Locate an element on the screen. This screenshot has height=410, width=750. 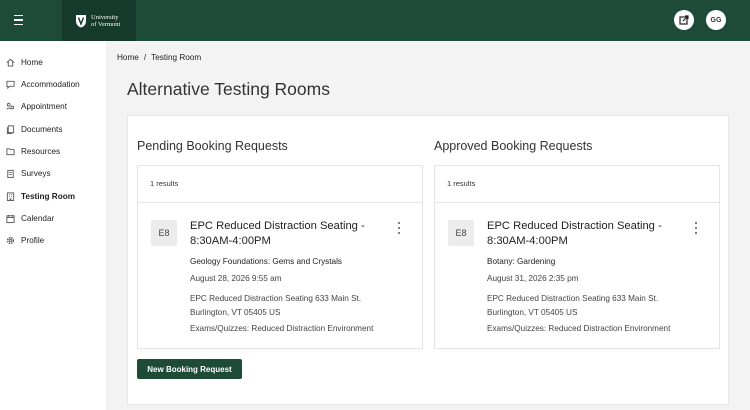
top-bar: University of Vermont GG is located at coordinates (375, 20).